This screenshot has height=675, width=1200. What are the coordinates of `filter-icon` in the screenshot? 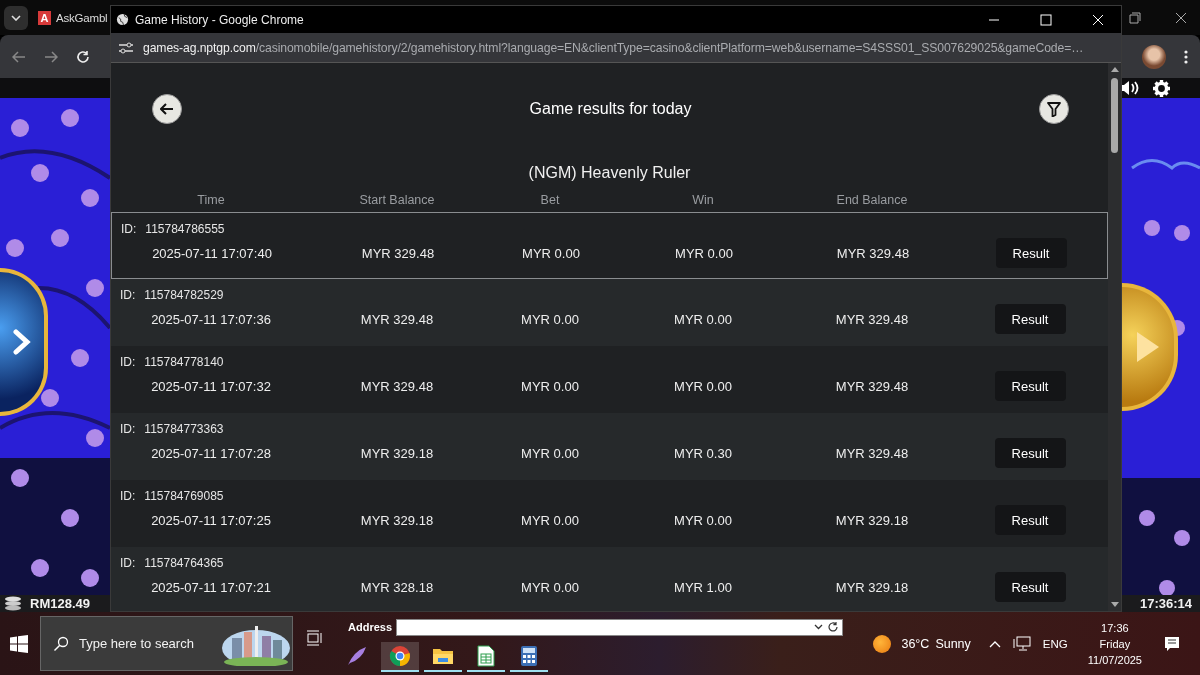 It's located at (1054, 109).